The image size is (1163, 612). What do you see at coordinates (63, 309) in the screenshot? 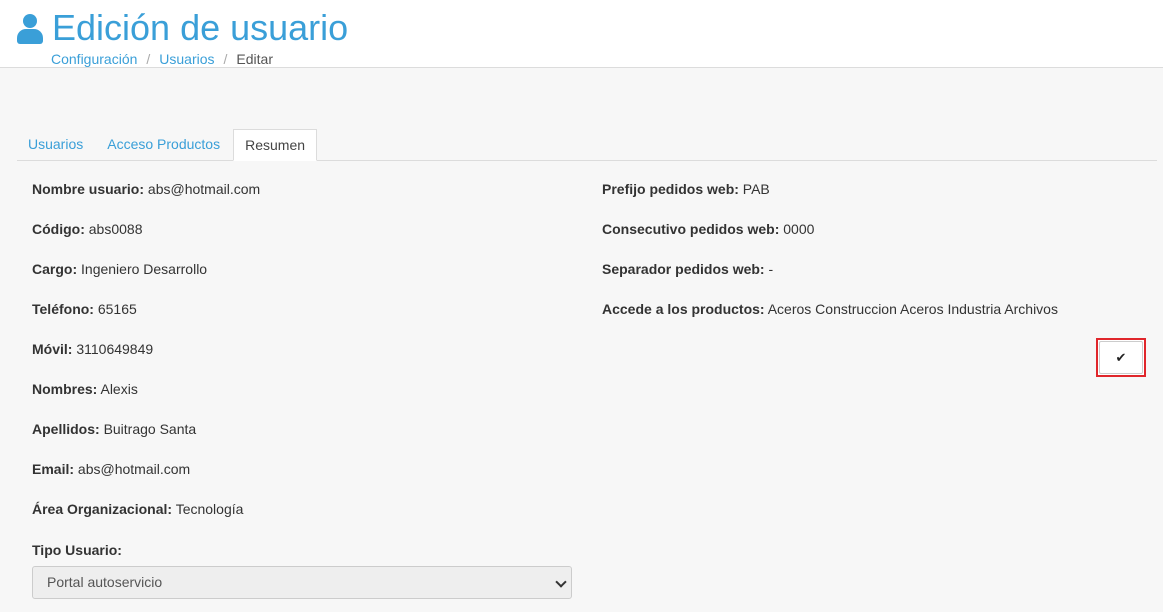
I see `field-label: Teléfono:` at bounding box center [63, 309].